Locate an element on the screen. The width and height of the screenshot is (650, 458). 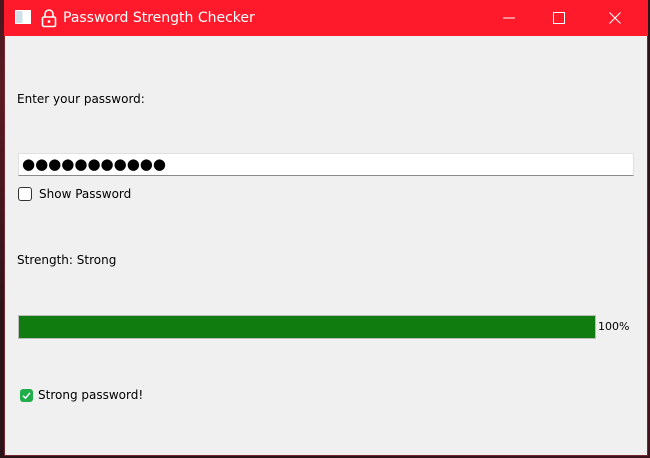
strength-percent-label: 100% is located at coordinates (614, 326).